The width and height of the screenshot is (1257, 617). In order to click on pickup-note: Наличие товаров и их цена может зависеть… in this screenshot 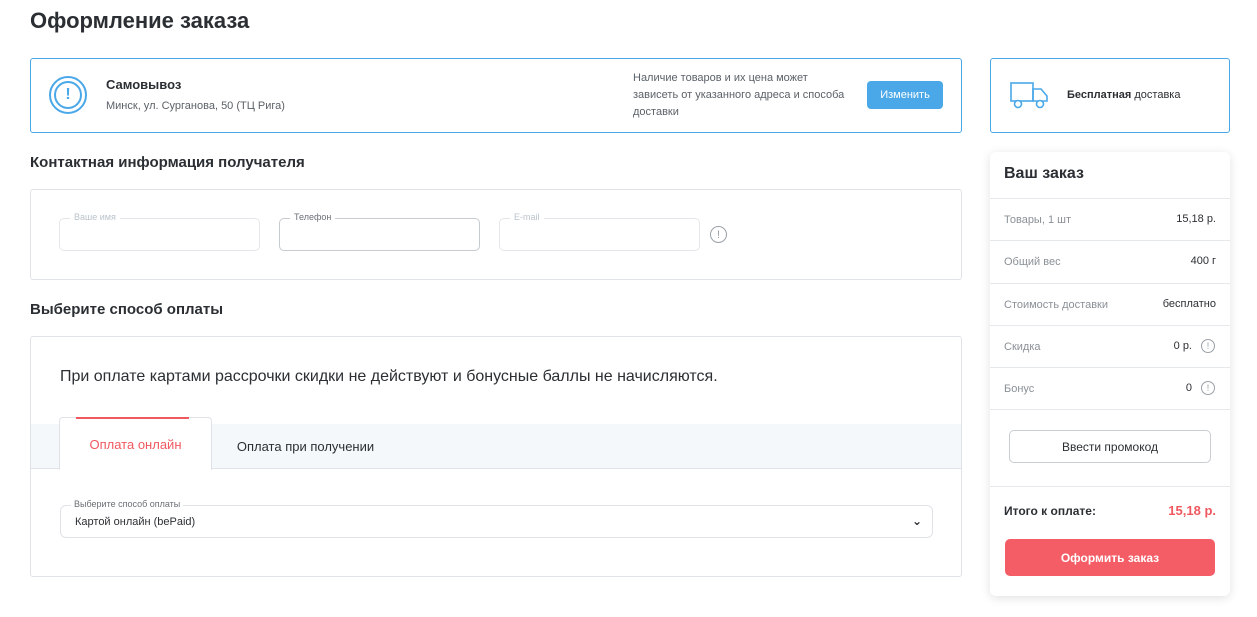, I will do `click(739, 95)`.